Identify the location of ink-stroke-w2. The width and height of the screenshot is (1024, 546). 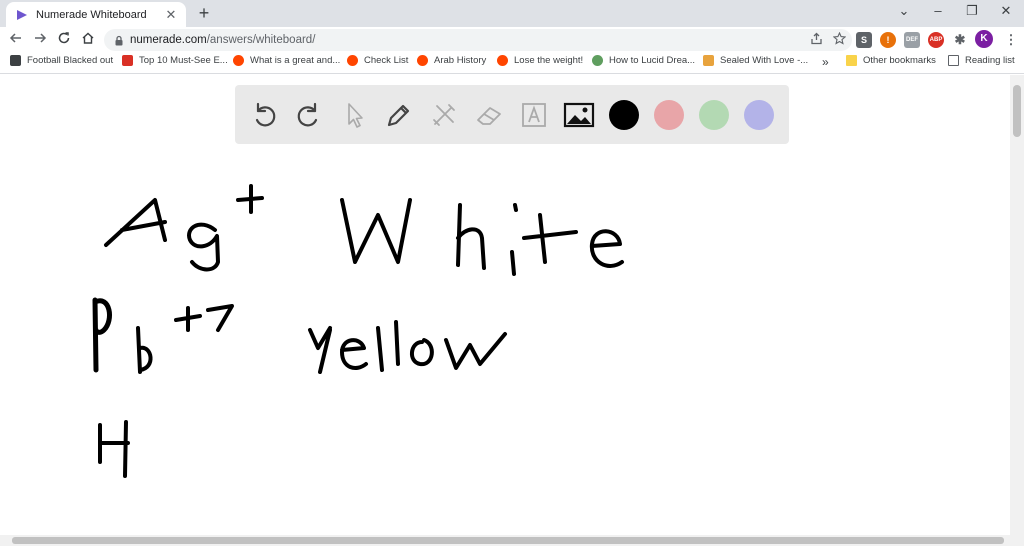
(475, 351).